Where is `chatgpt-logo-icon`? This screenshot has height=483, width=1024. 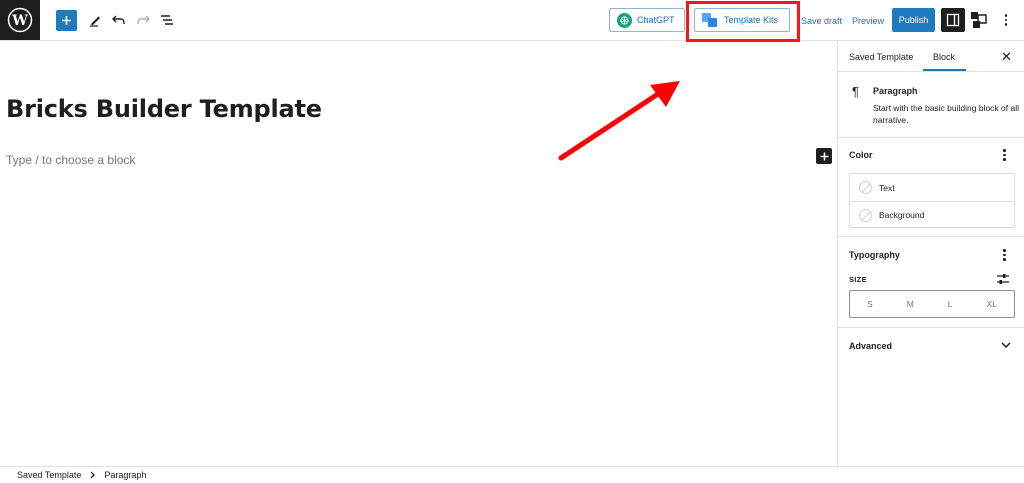 chatgpt-logo-icon is located at coordinates (624, 20).